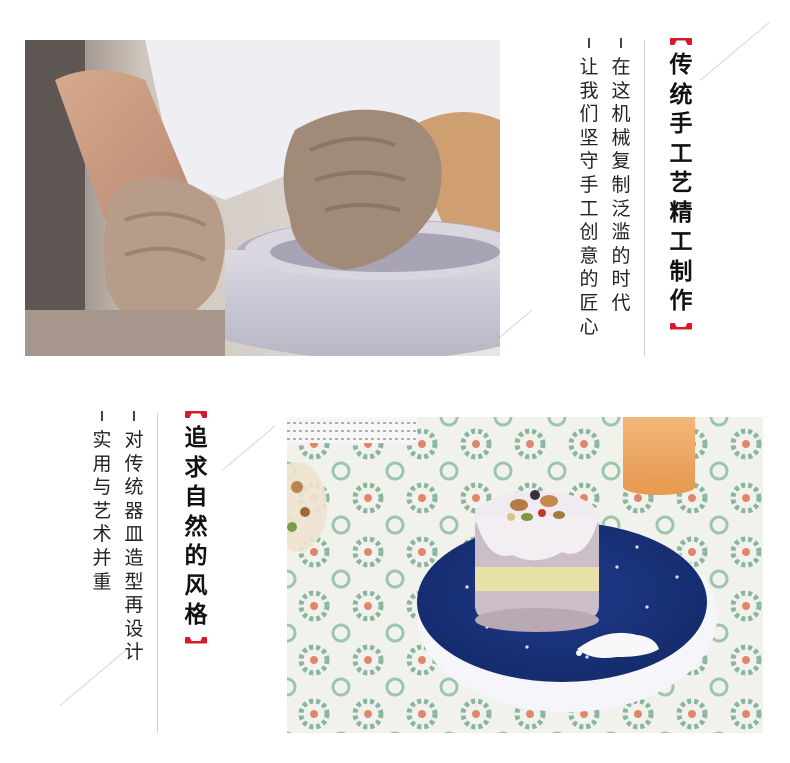 This screenshot has height=763, width=790. Describe the element at coordinates (621, 302) in the screenshot. I see `section1-line1-char: 代` at that location.